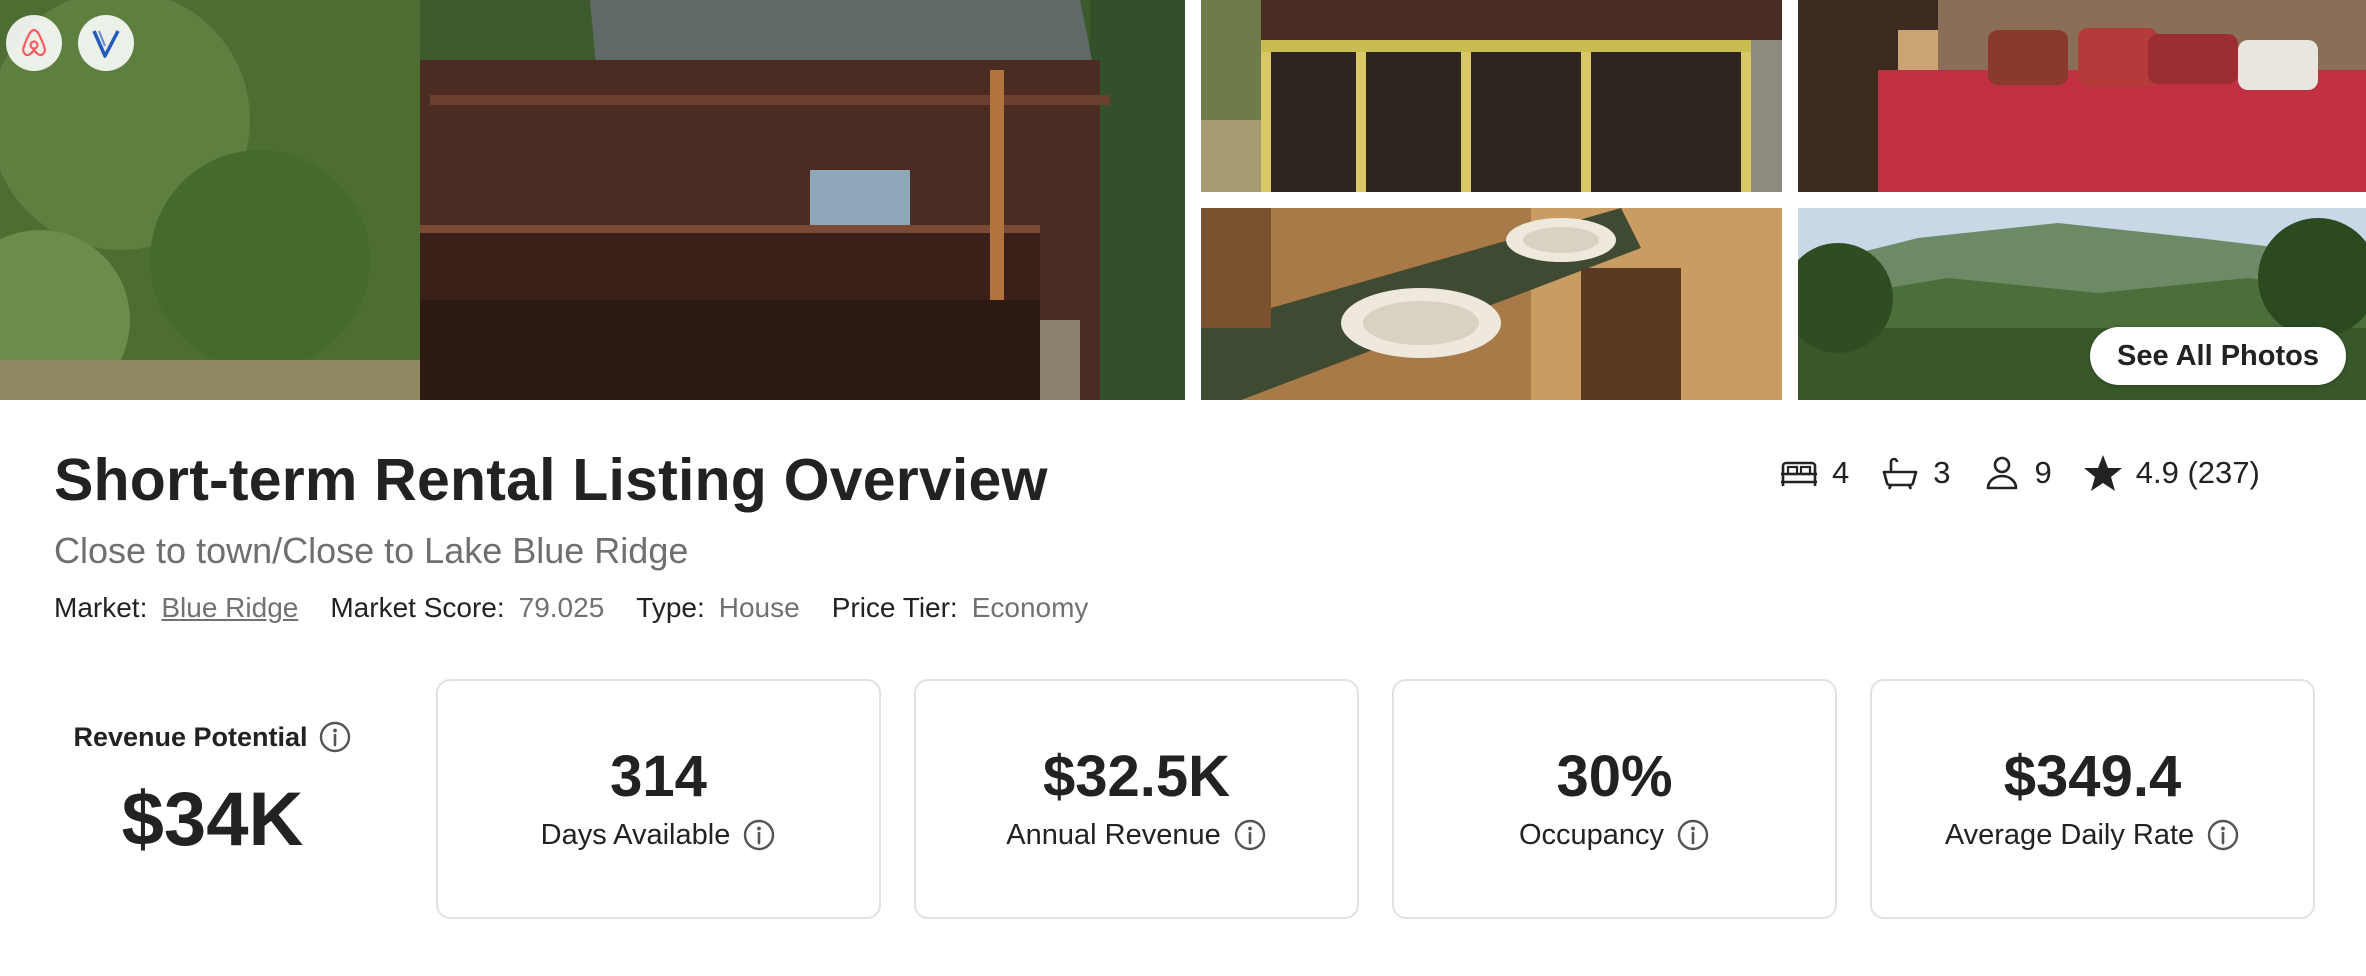 The height and width of the screenshot is (976, 2366). Describe the element at coordinates (1491, 304) in the screenshot. I see `bathroom-photo` at that location.